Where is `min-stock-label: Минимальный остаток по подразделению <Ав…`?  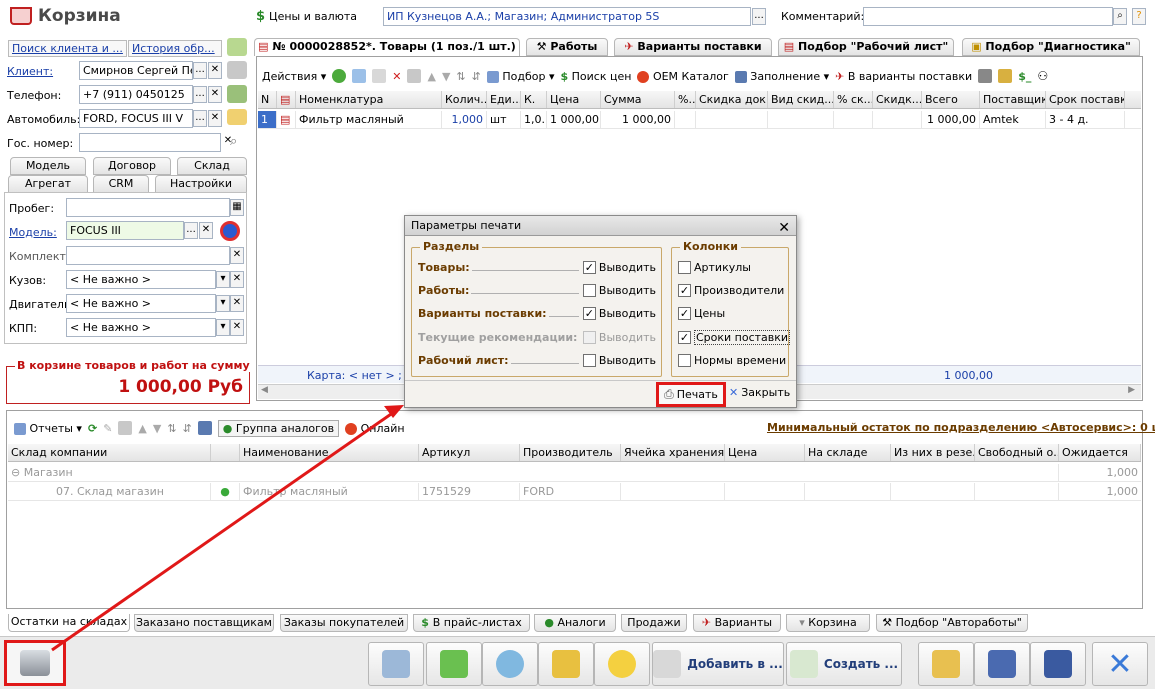
min-stock-label: Минимальный остаток по подразделению <Ав… is located at coordinates (961, 427).